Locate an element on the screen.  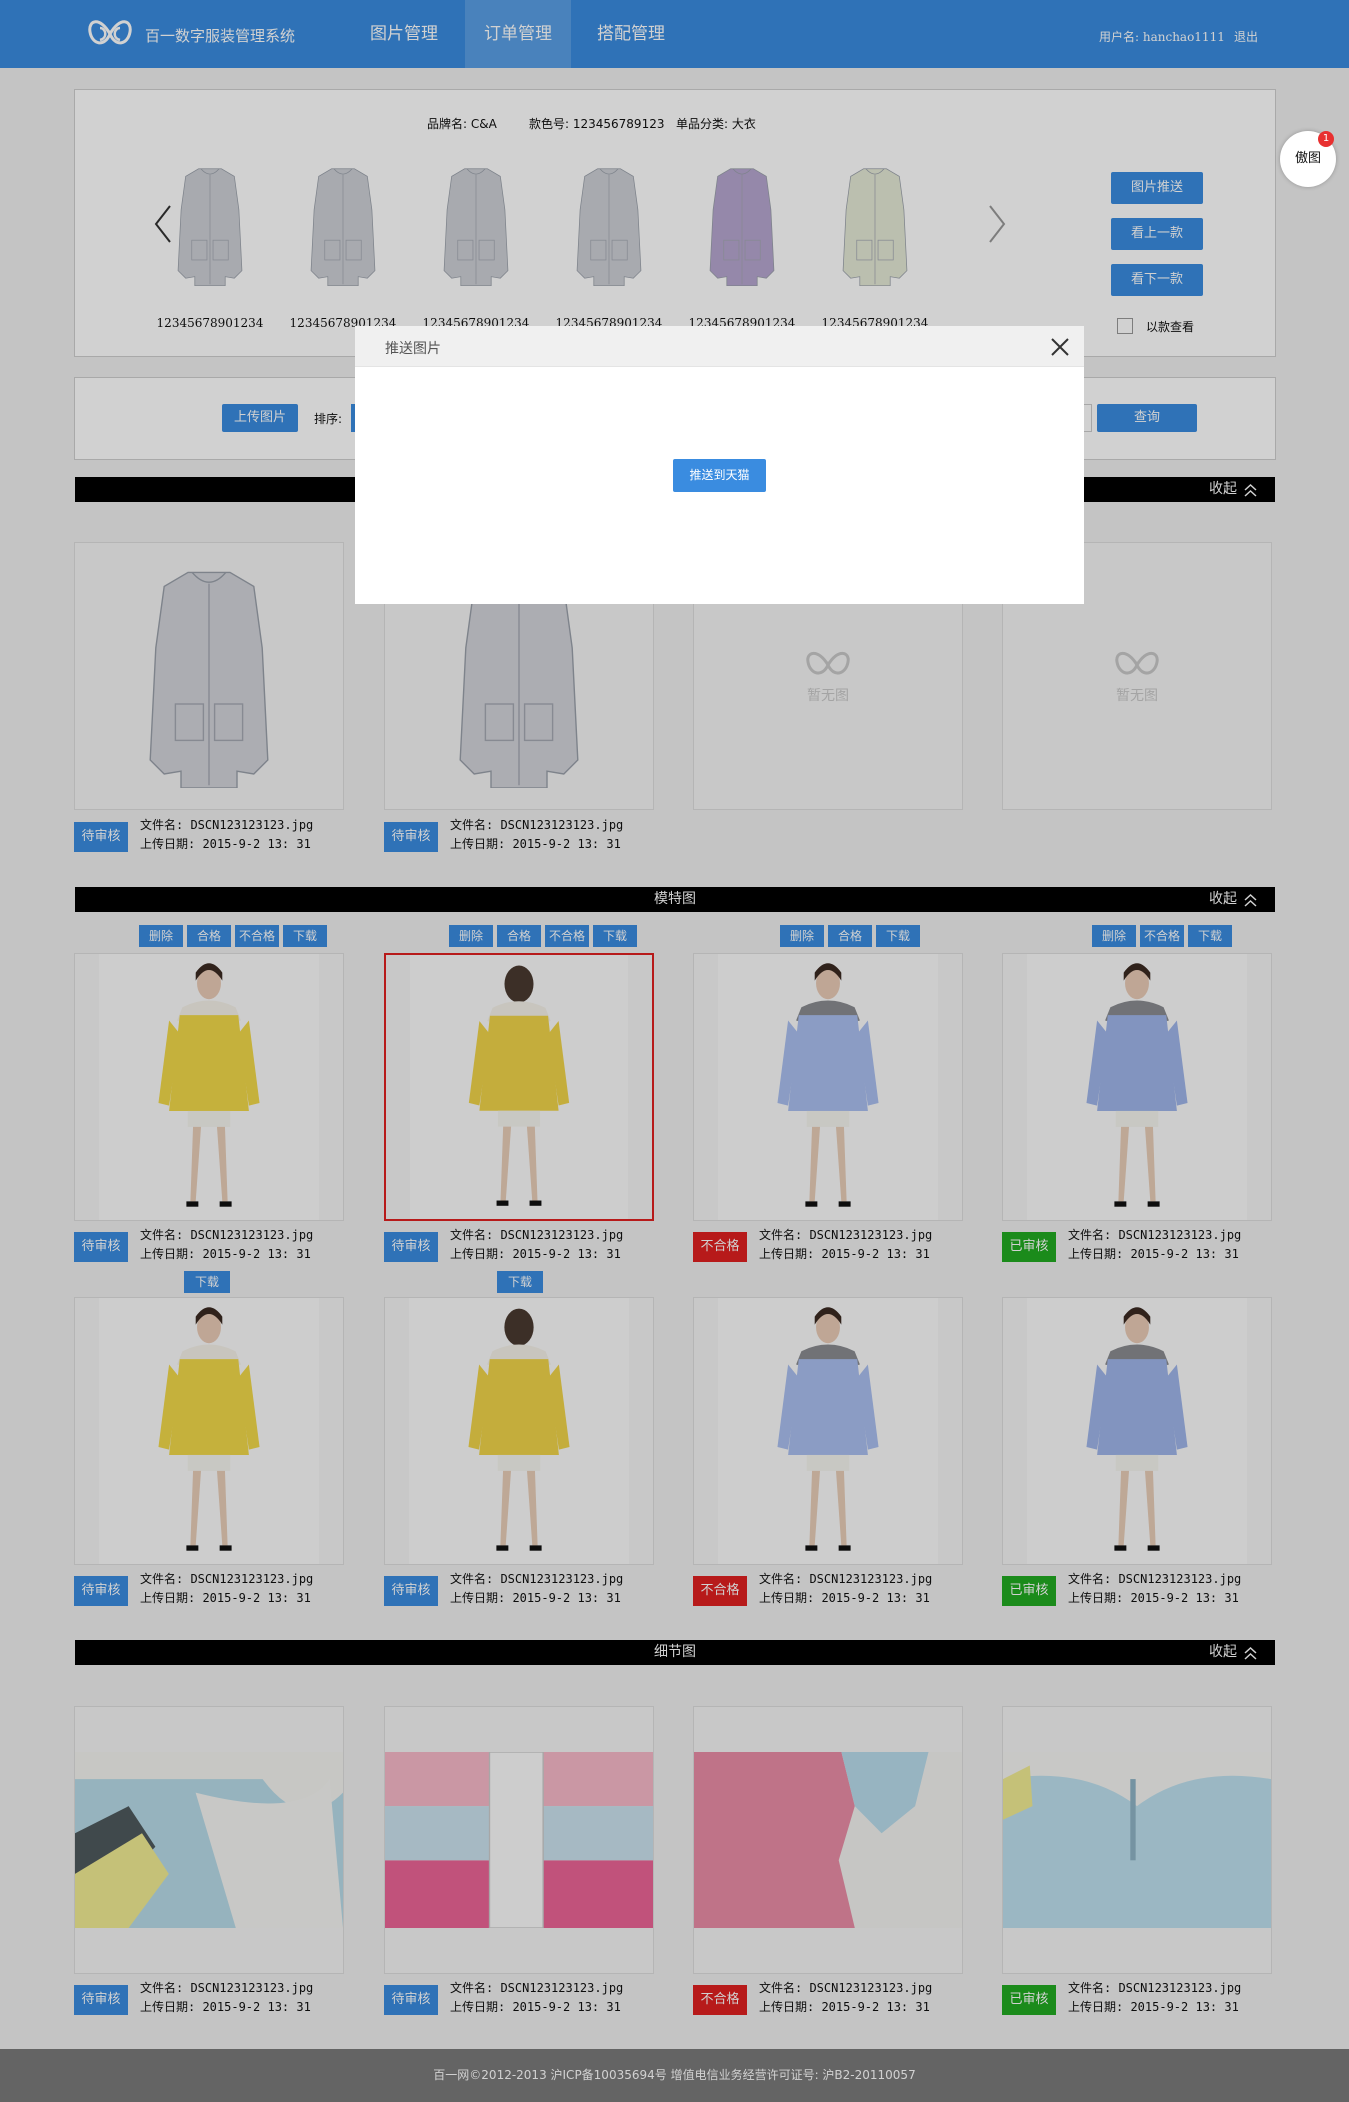
dialog-title: 推送图片 is located at coordinates (413, 349).